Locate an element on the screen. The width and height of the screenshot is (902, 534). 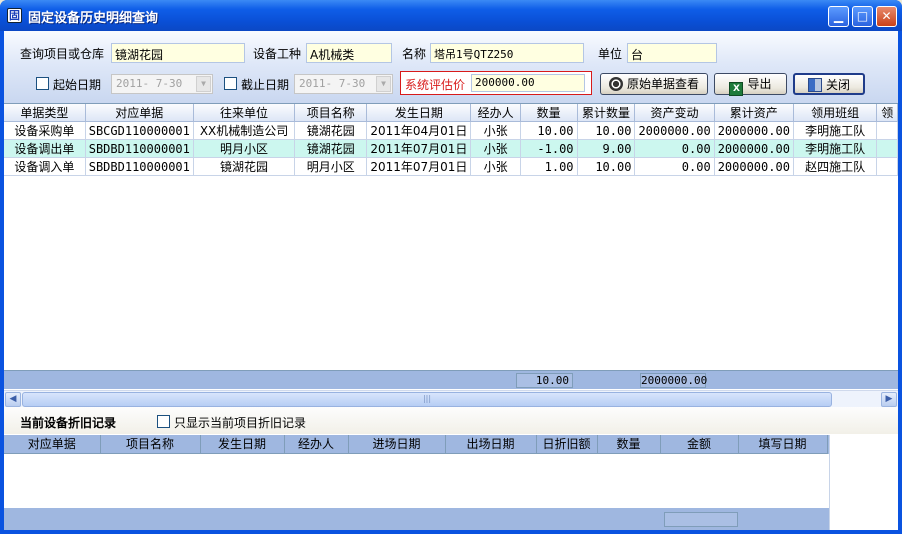
column-header: 进场日期 is located at coordinates (397, 444).